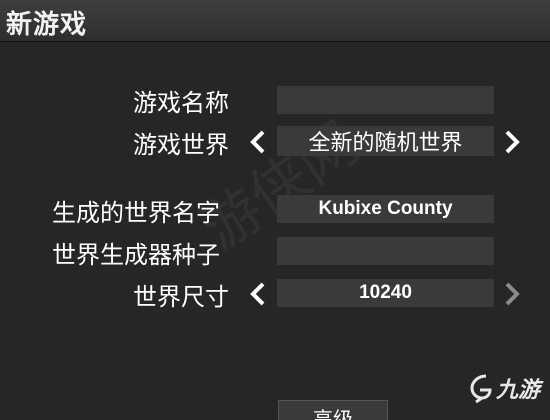 This screenshot has width=550, height=420. What do you see at coordinates (181, 103) in the screenshot?
I see `game-name-label: 游戏名称` at bounding box center [181, 103].